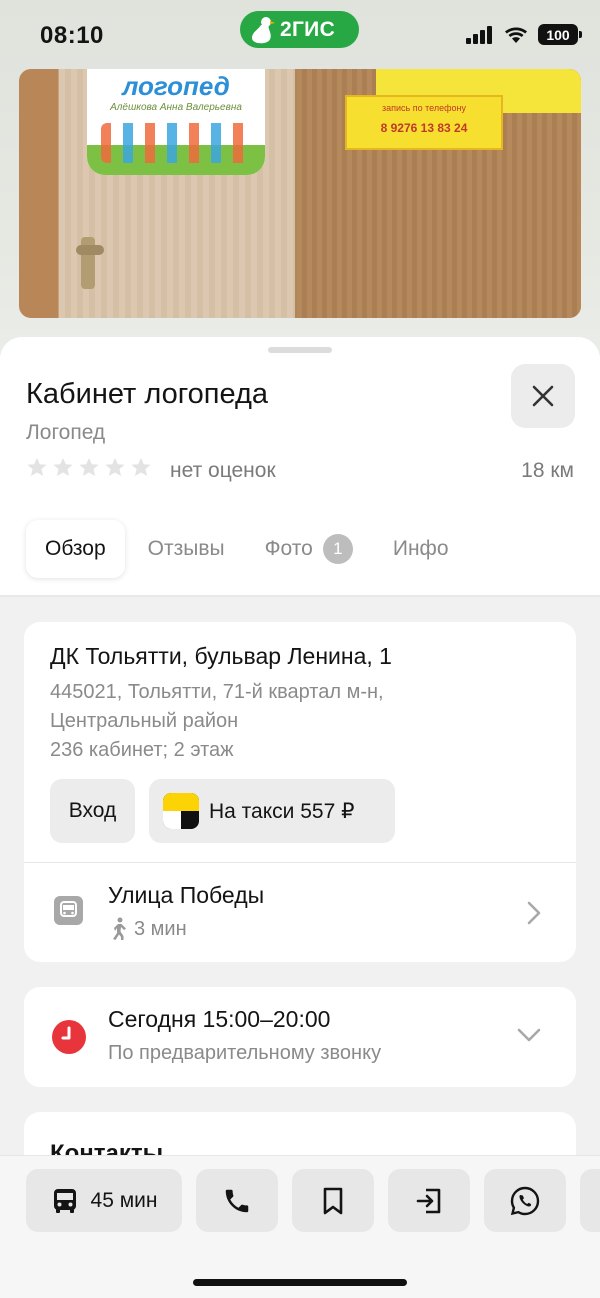  I want to click on bookmark-button, so click(333, 1200).